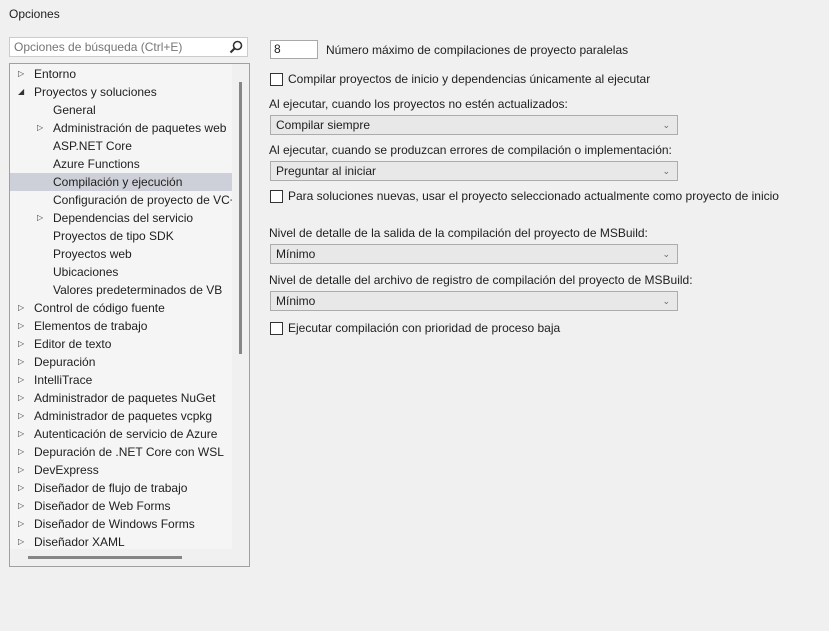 This screenshot has height=631, width=829. Describe the element at coordinates (240, 218) in the screenshot. I see `vertical-scrollbar` at that location.